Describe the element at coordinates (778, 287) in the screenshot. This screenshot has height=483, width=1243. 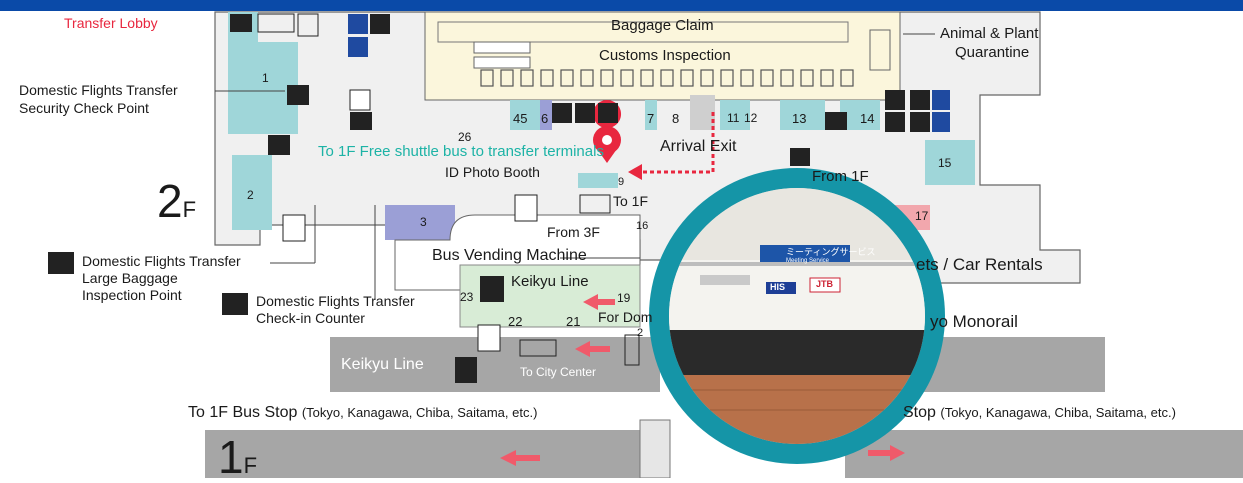
I see `photo-brand-his: HIS` at that location.